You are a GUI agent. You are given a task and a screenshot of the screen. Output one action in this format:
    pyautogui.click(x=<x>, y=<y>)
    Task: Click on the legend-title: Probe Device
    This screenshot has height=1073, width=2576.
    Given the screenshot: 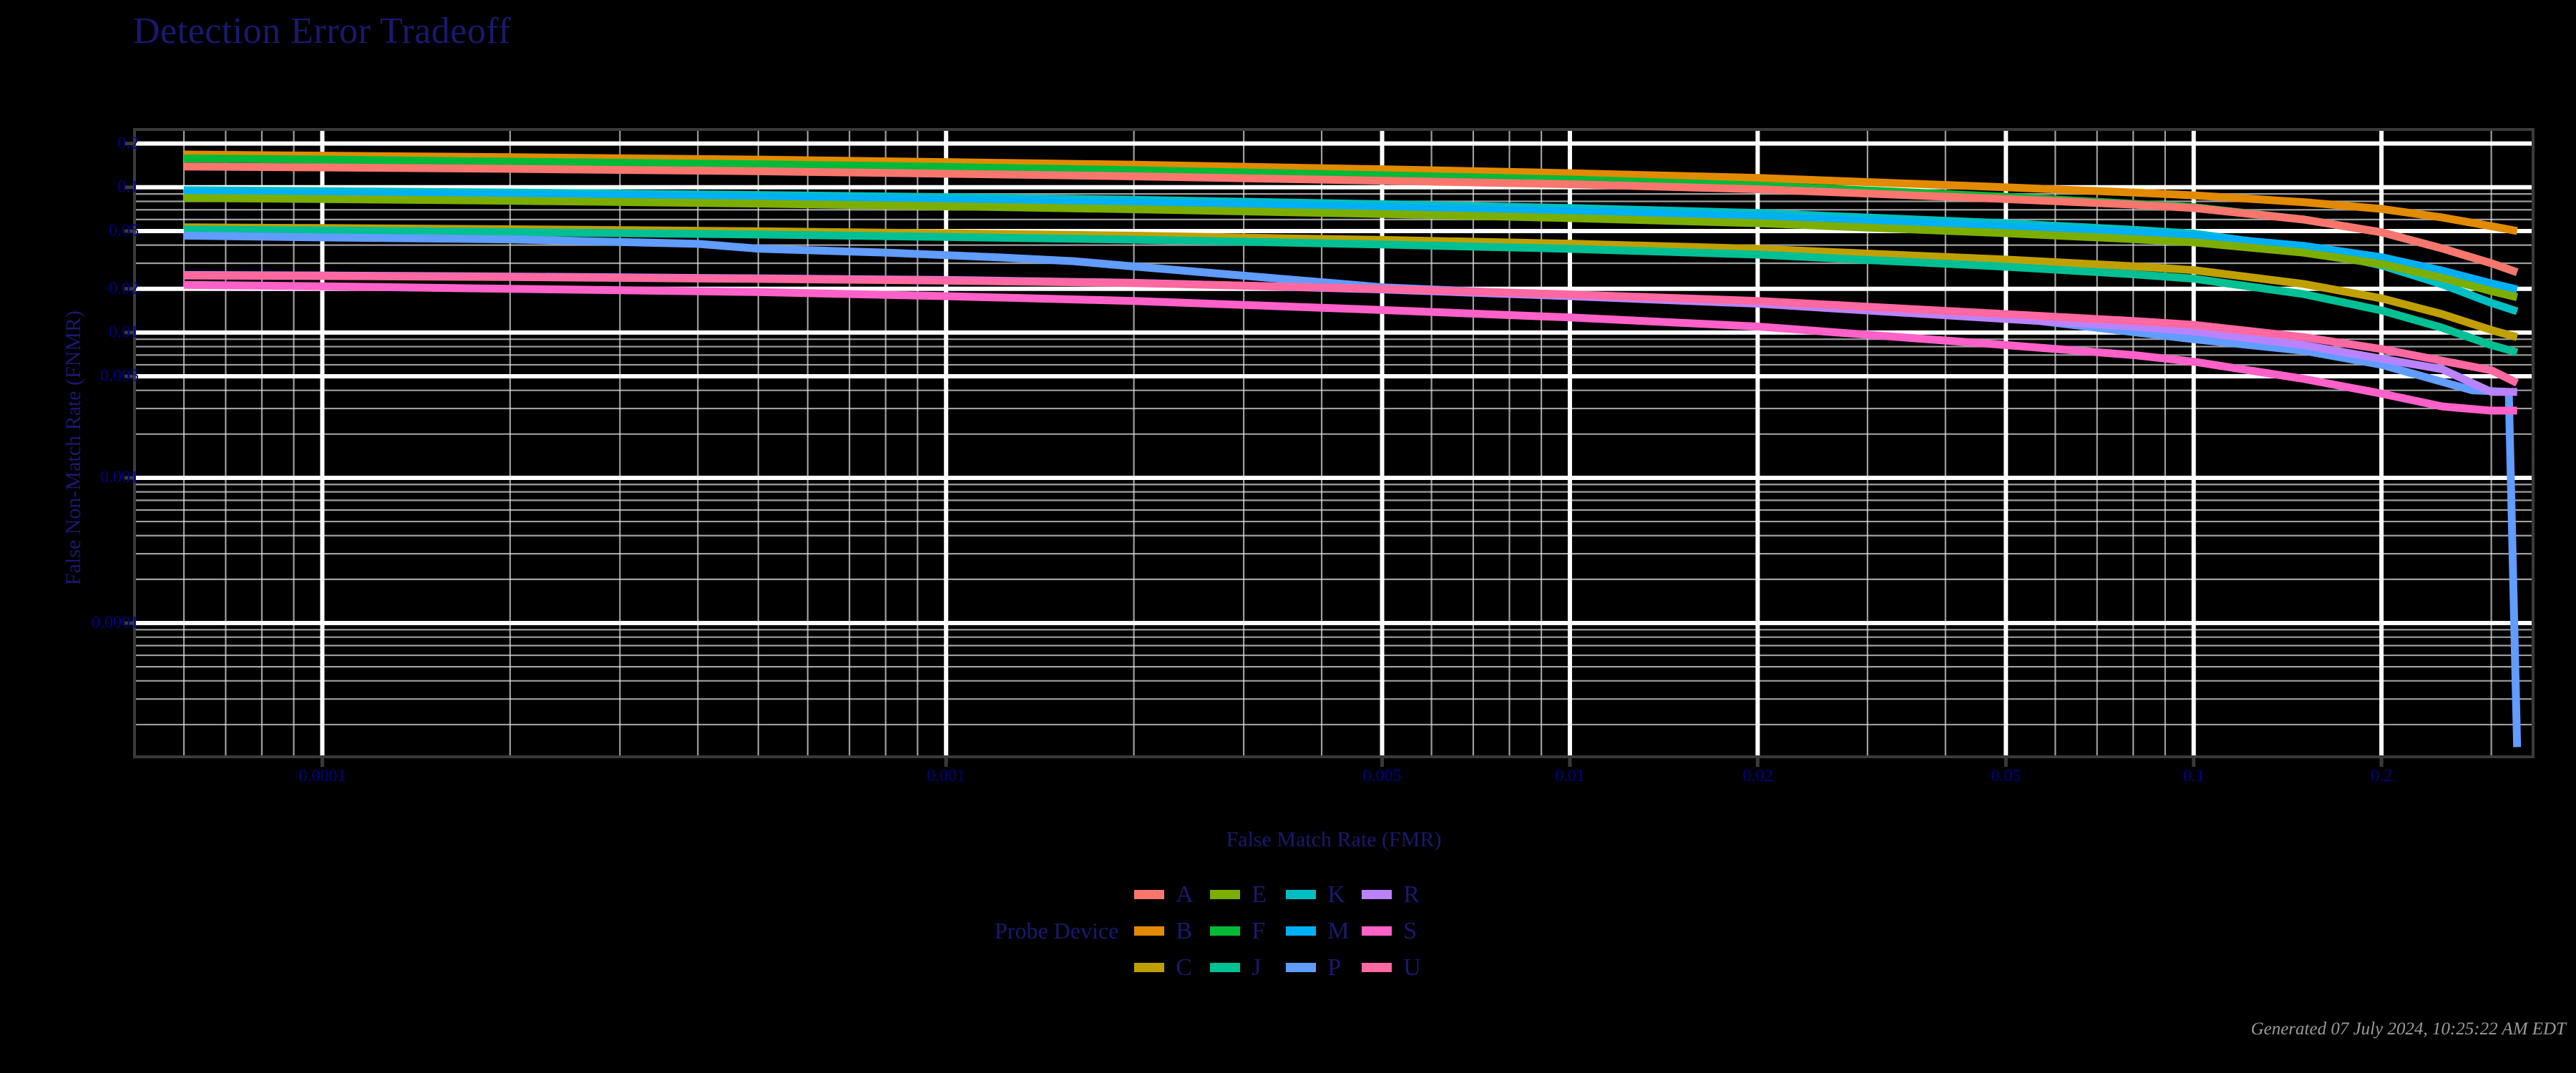 What is the action you would take?
    pyautogui.click(x=1057, y=931)
    